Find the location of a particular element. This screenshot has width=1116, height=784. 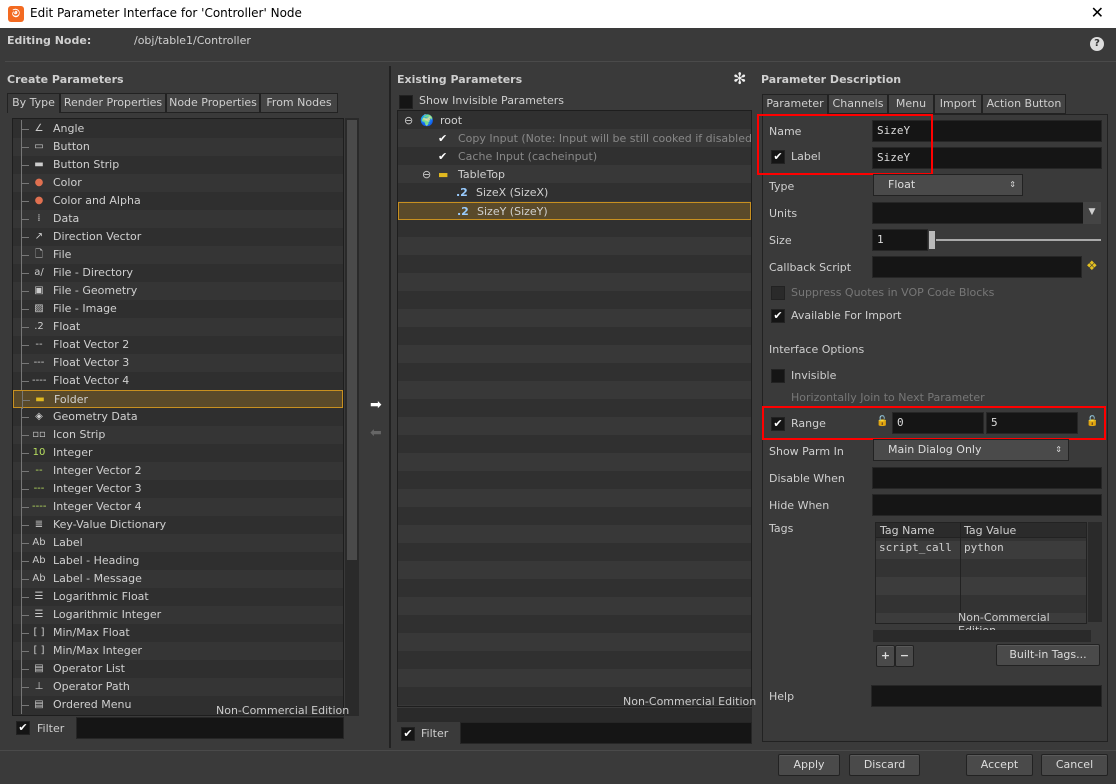

suppress-checkbox is located at coordinates (778, 293).